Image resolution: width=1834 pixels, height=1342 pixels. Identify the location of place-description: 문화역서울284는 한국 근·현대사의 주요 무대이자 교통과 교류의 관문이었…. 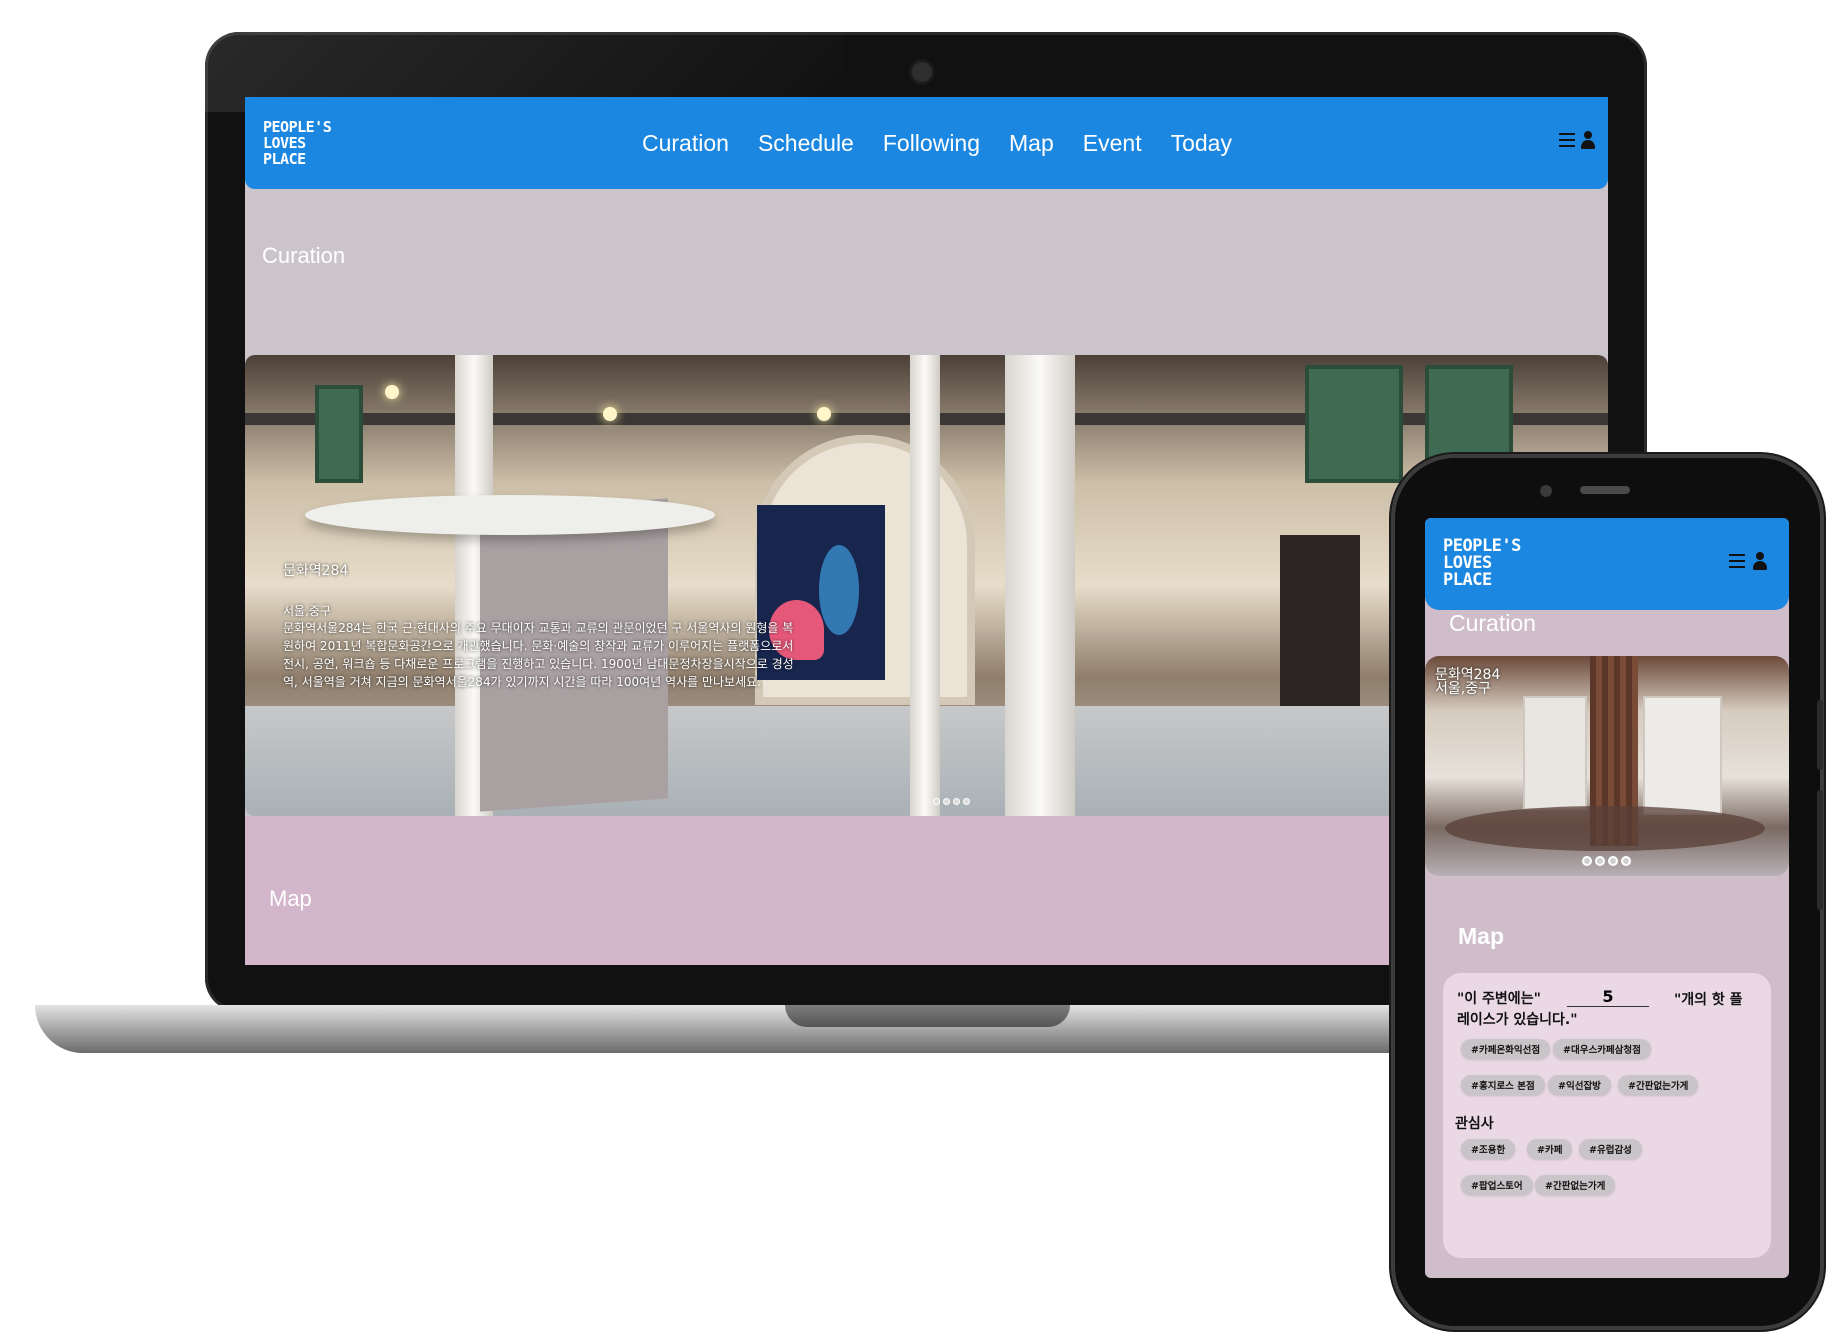
(538, 655).